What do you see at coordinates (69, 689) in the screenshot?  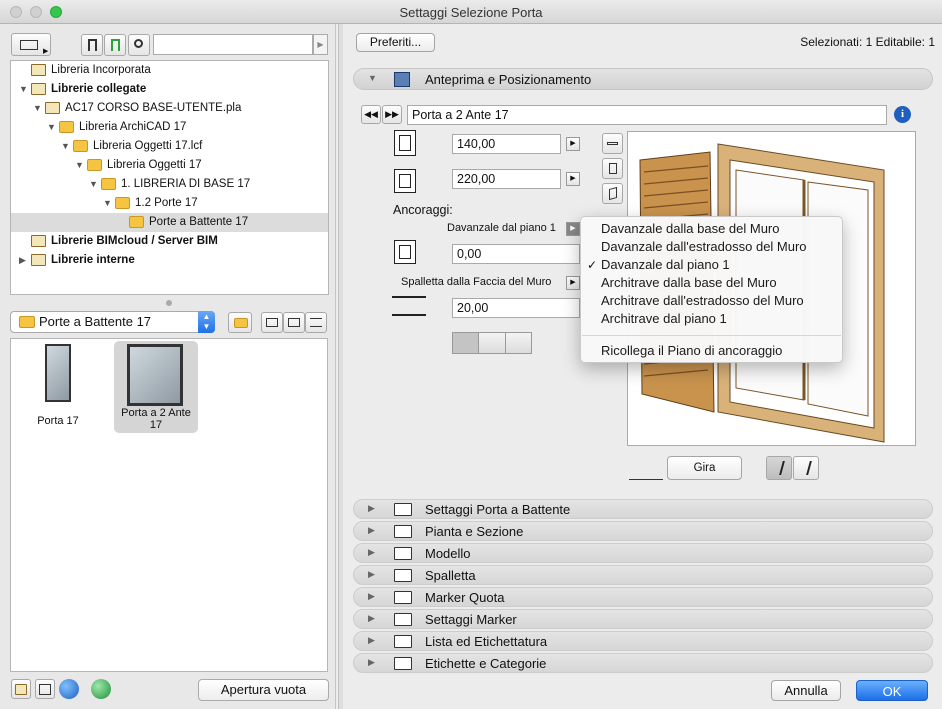 I see `globe-icon` at bounding box center [69, 689].